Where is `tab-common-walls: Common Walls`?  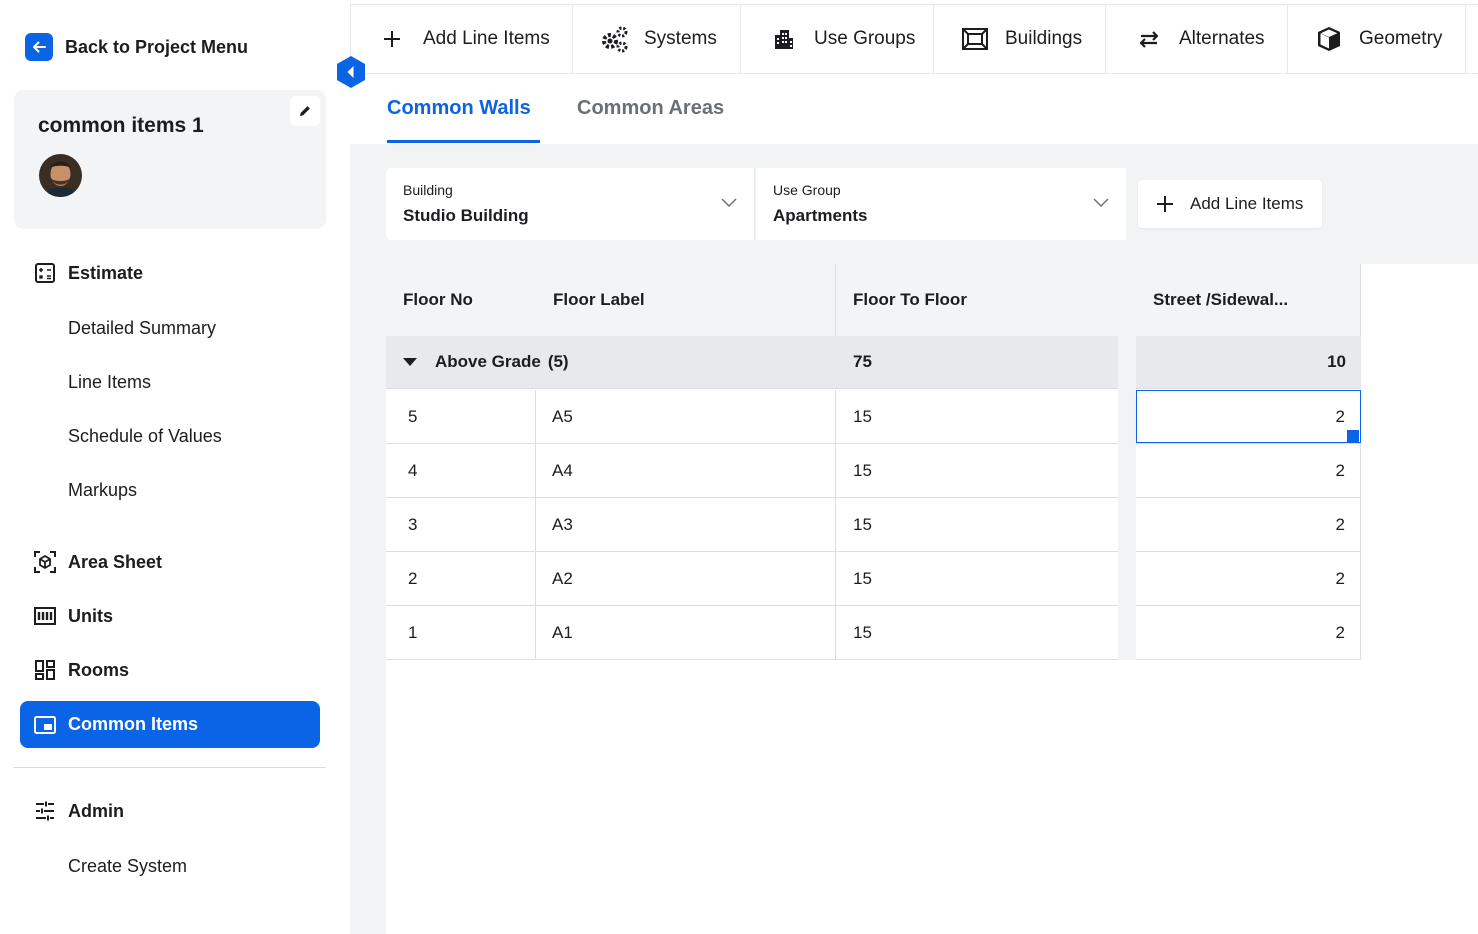
tab-common-walls: Common Walls is located at coordinates (459, 108).